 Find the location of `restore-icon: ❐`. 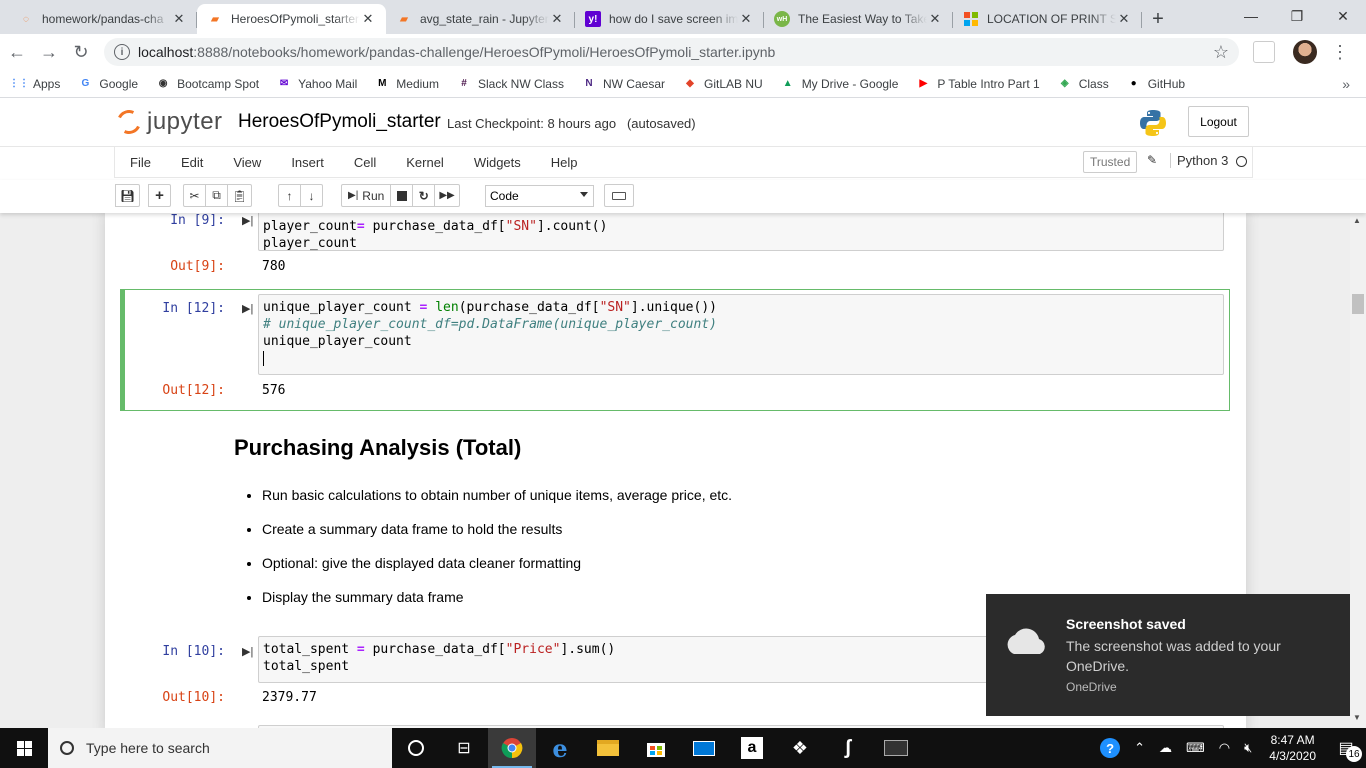

restore-icon: ❐ is located at coordinates (1297, 16).